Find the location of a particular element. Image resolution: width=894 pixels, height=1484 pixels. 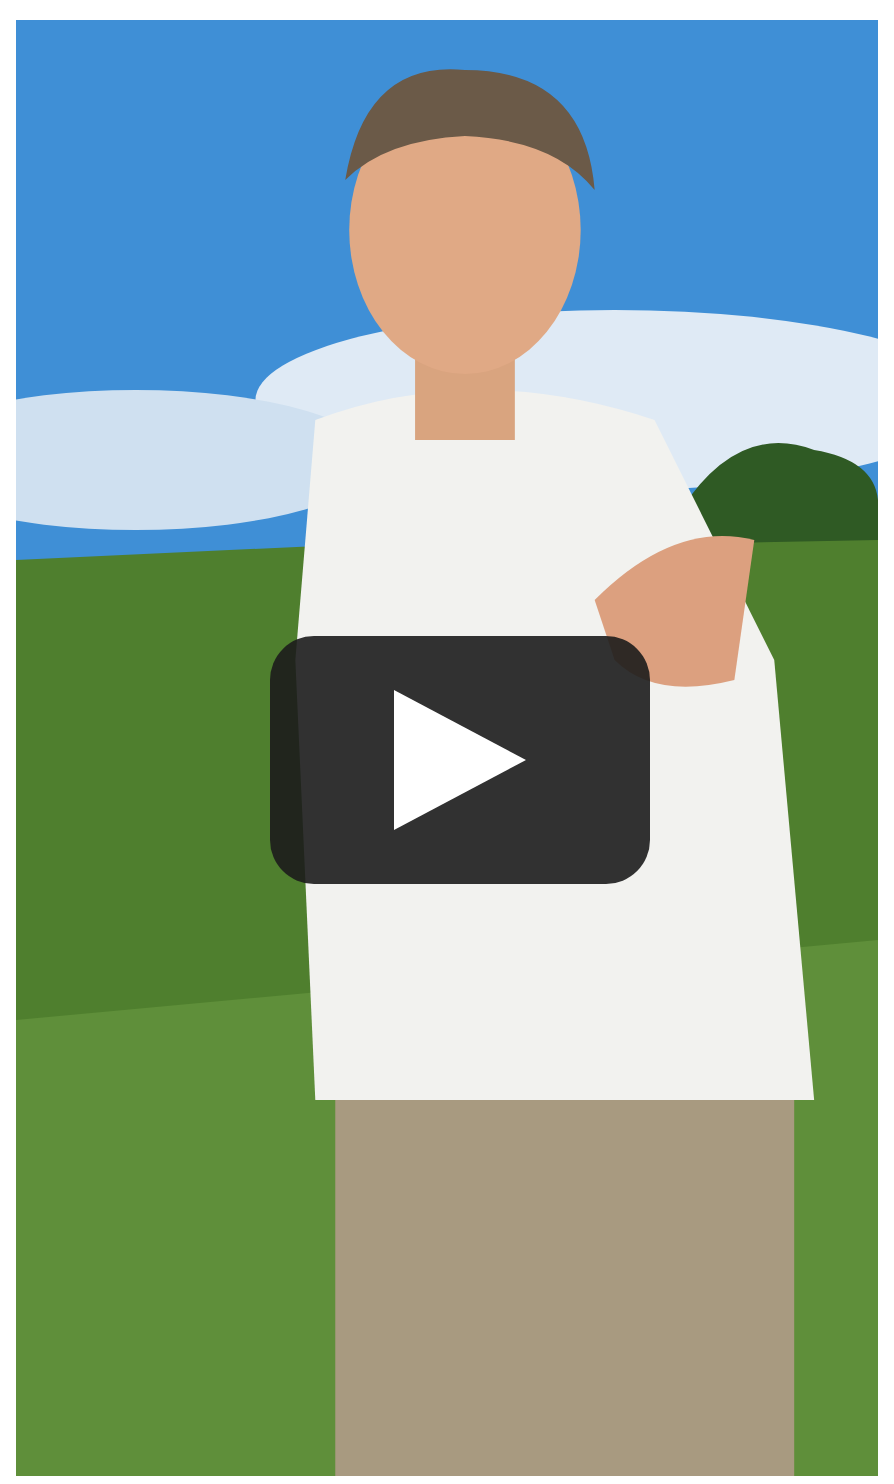

play-button is located at coordinates (460, 760).